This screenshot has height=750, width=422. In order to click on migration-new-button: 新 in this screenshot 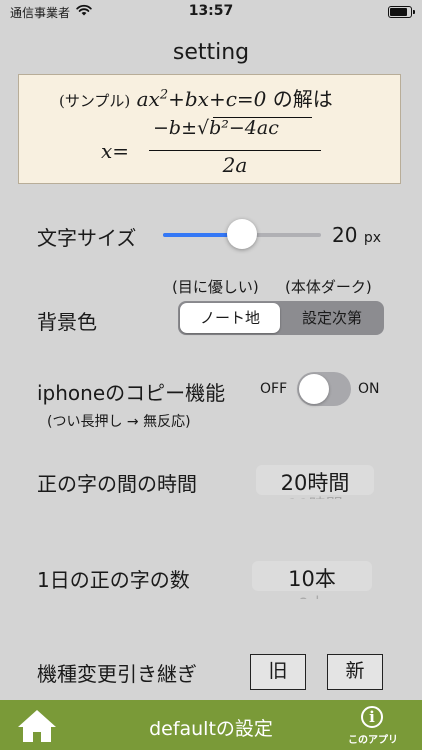, I will do `click(355, 672)`.